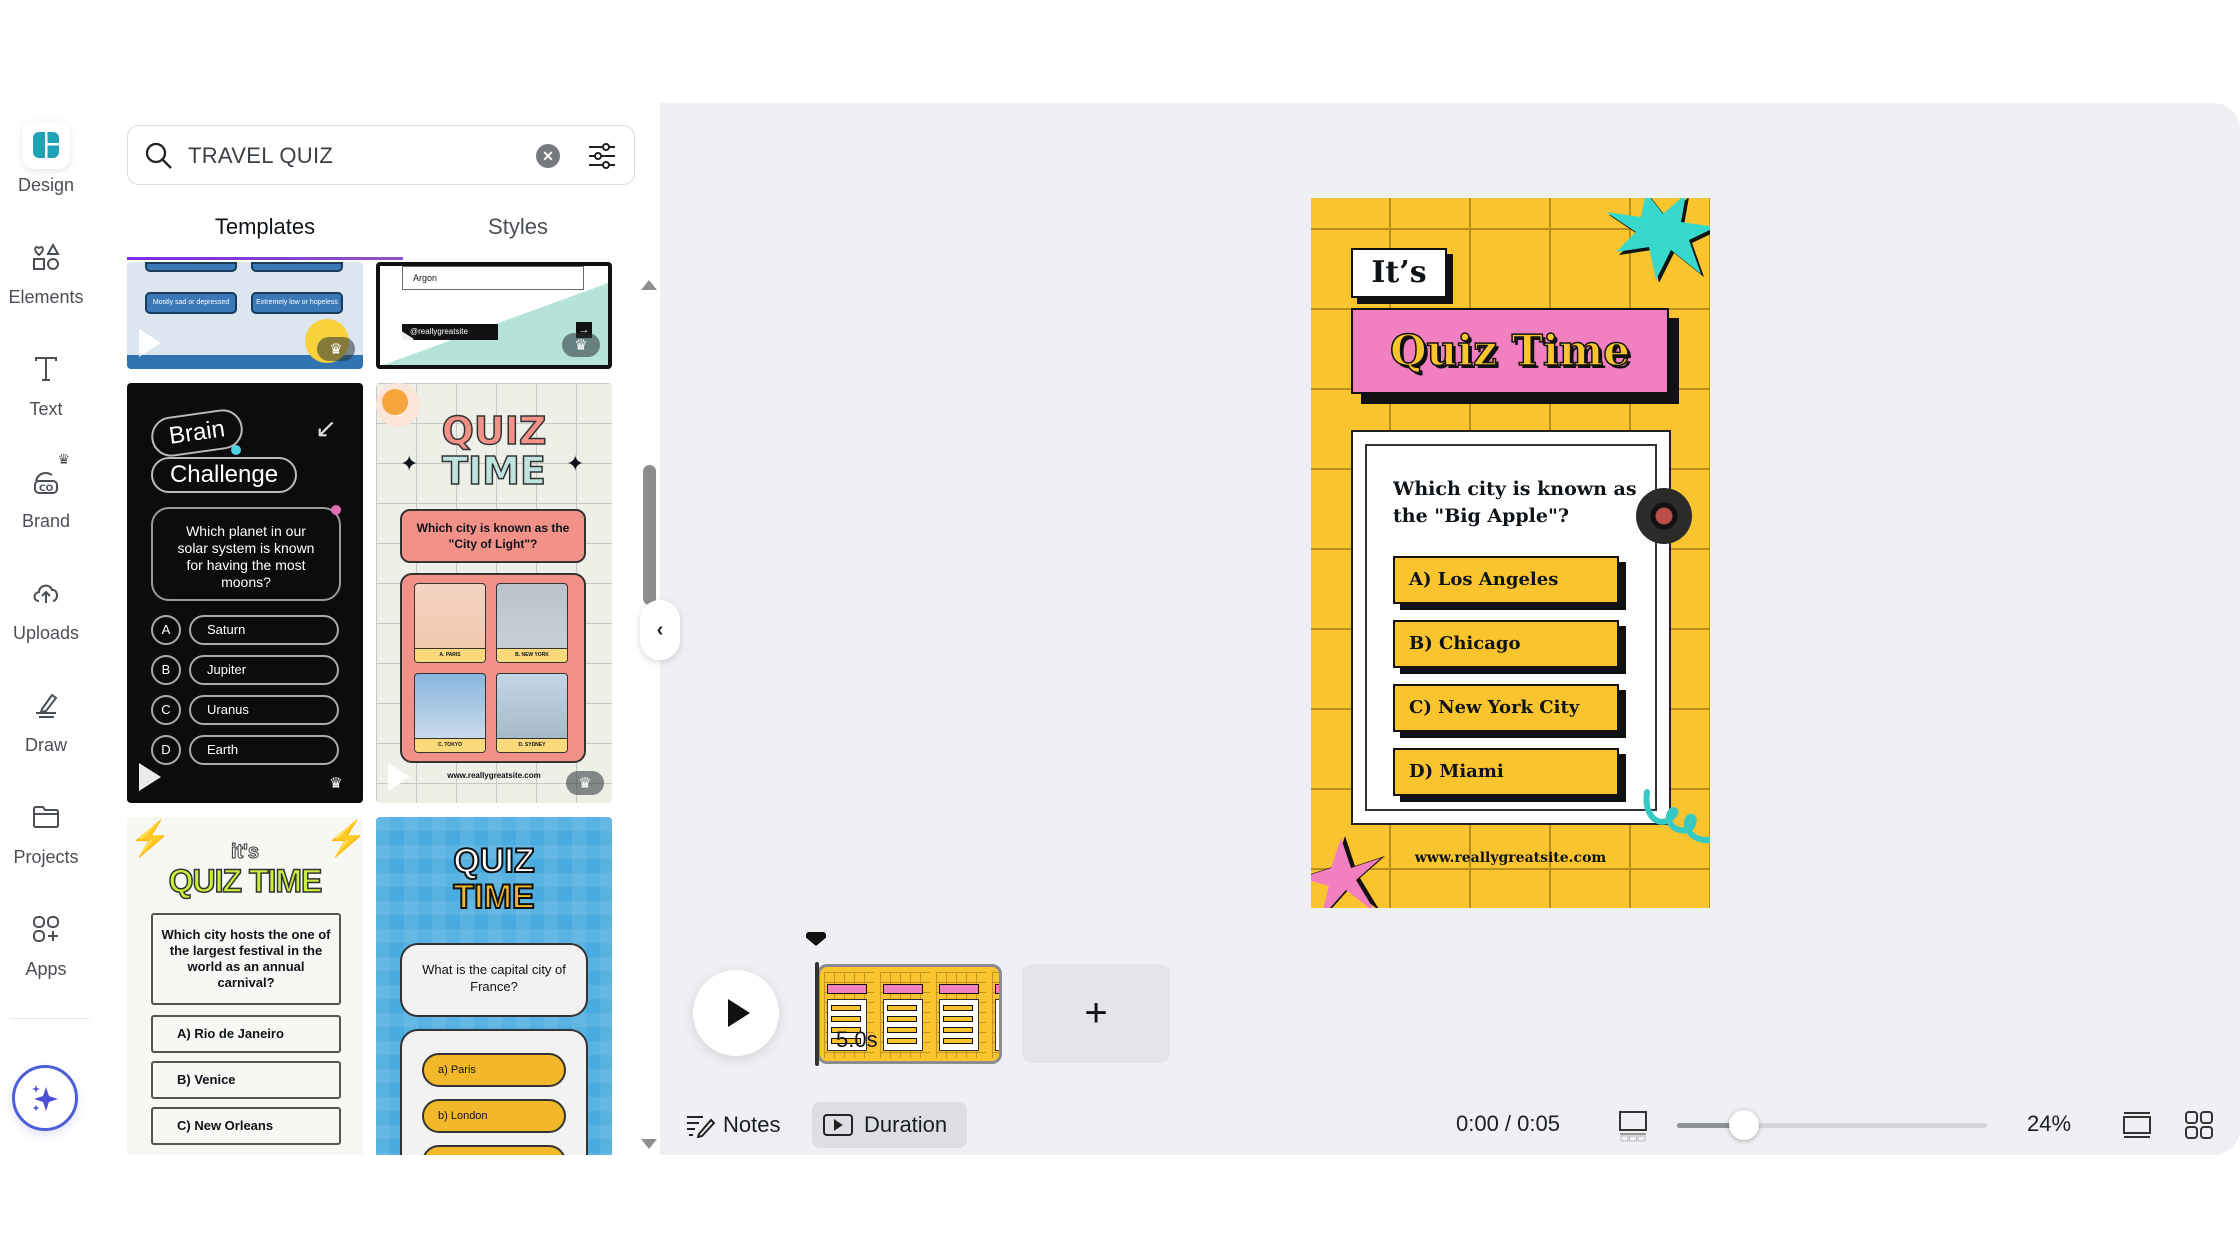 The height and width of the screenshot is (1260, 2240). I want to click on template-photo: B. NEW YORK, so click(532, 623).